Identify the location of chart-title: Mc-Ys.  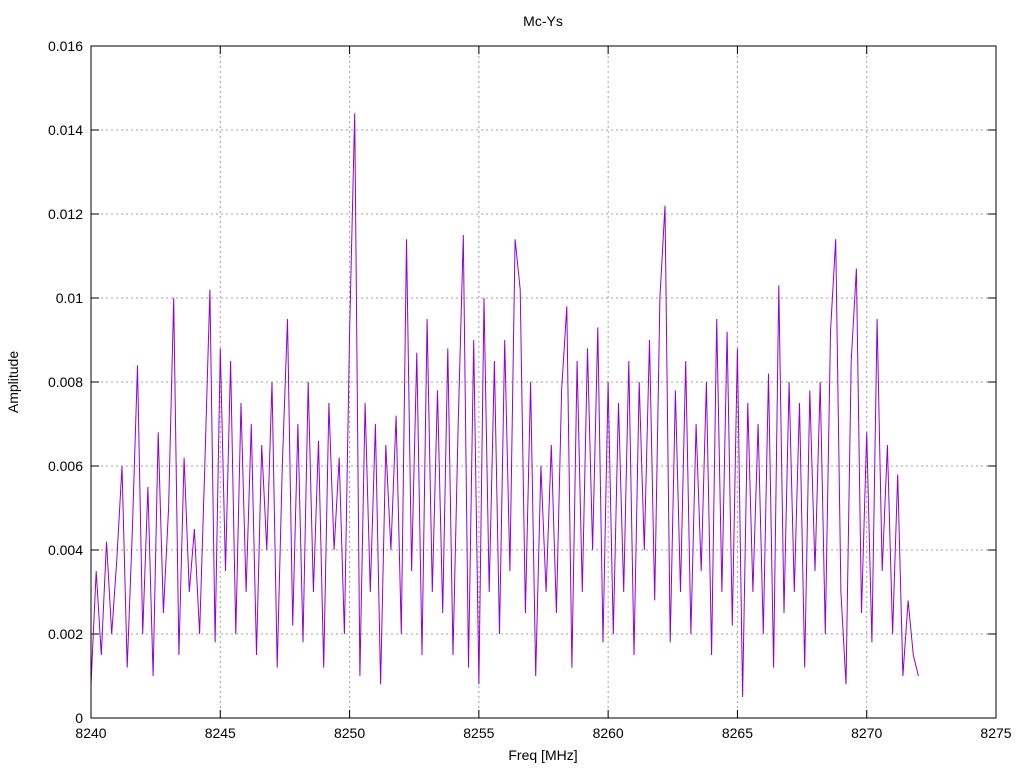
(543, 21).